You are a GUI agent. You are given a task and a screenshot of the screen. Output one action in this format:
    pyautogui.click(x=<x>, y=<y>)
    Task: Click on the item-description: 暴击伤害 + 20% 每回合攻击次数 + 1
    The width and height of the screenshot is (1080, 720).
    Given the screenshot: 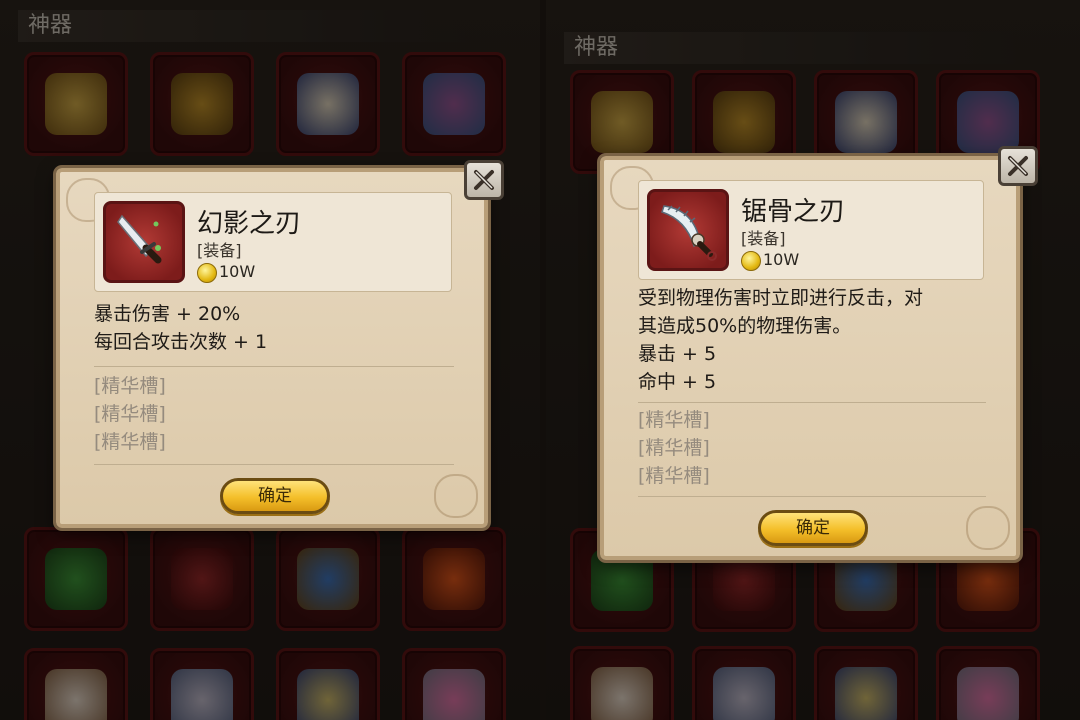 What is the action you would take?
    pyautogui.click(x=274, y=328)
    